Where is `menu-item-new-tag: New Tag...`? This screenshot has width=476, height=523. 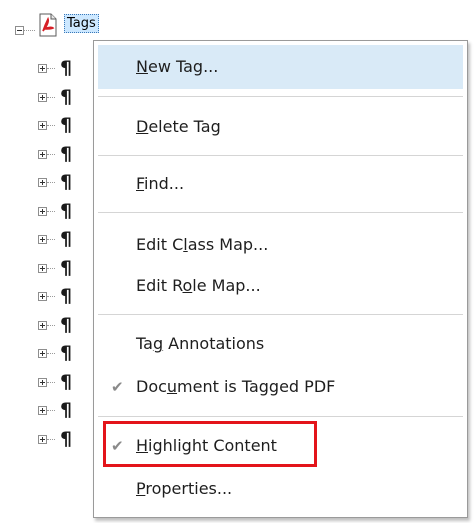
menu-item-new-tag: New Tag... is located at coordinates (280, 67).